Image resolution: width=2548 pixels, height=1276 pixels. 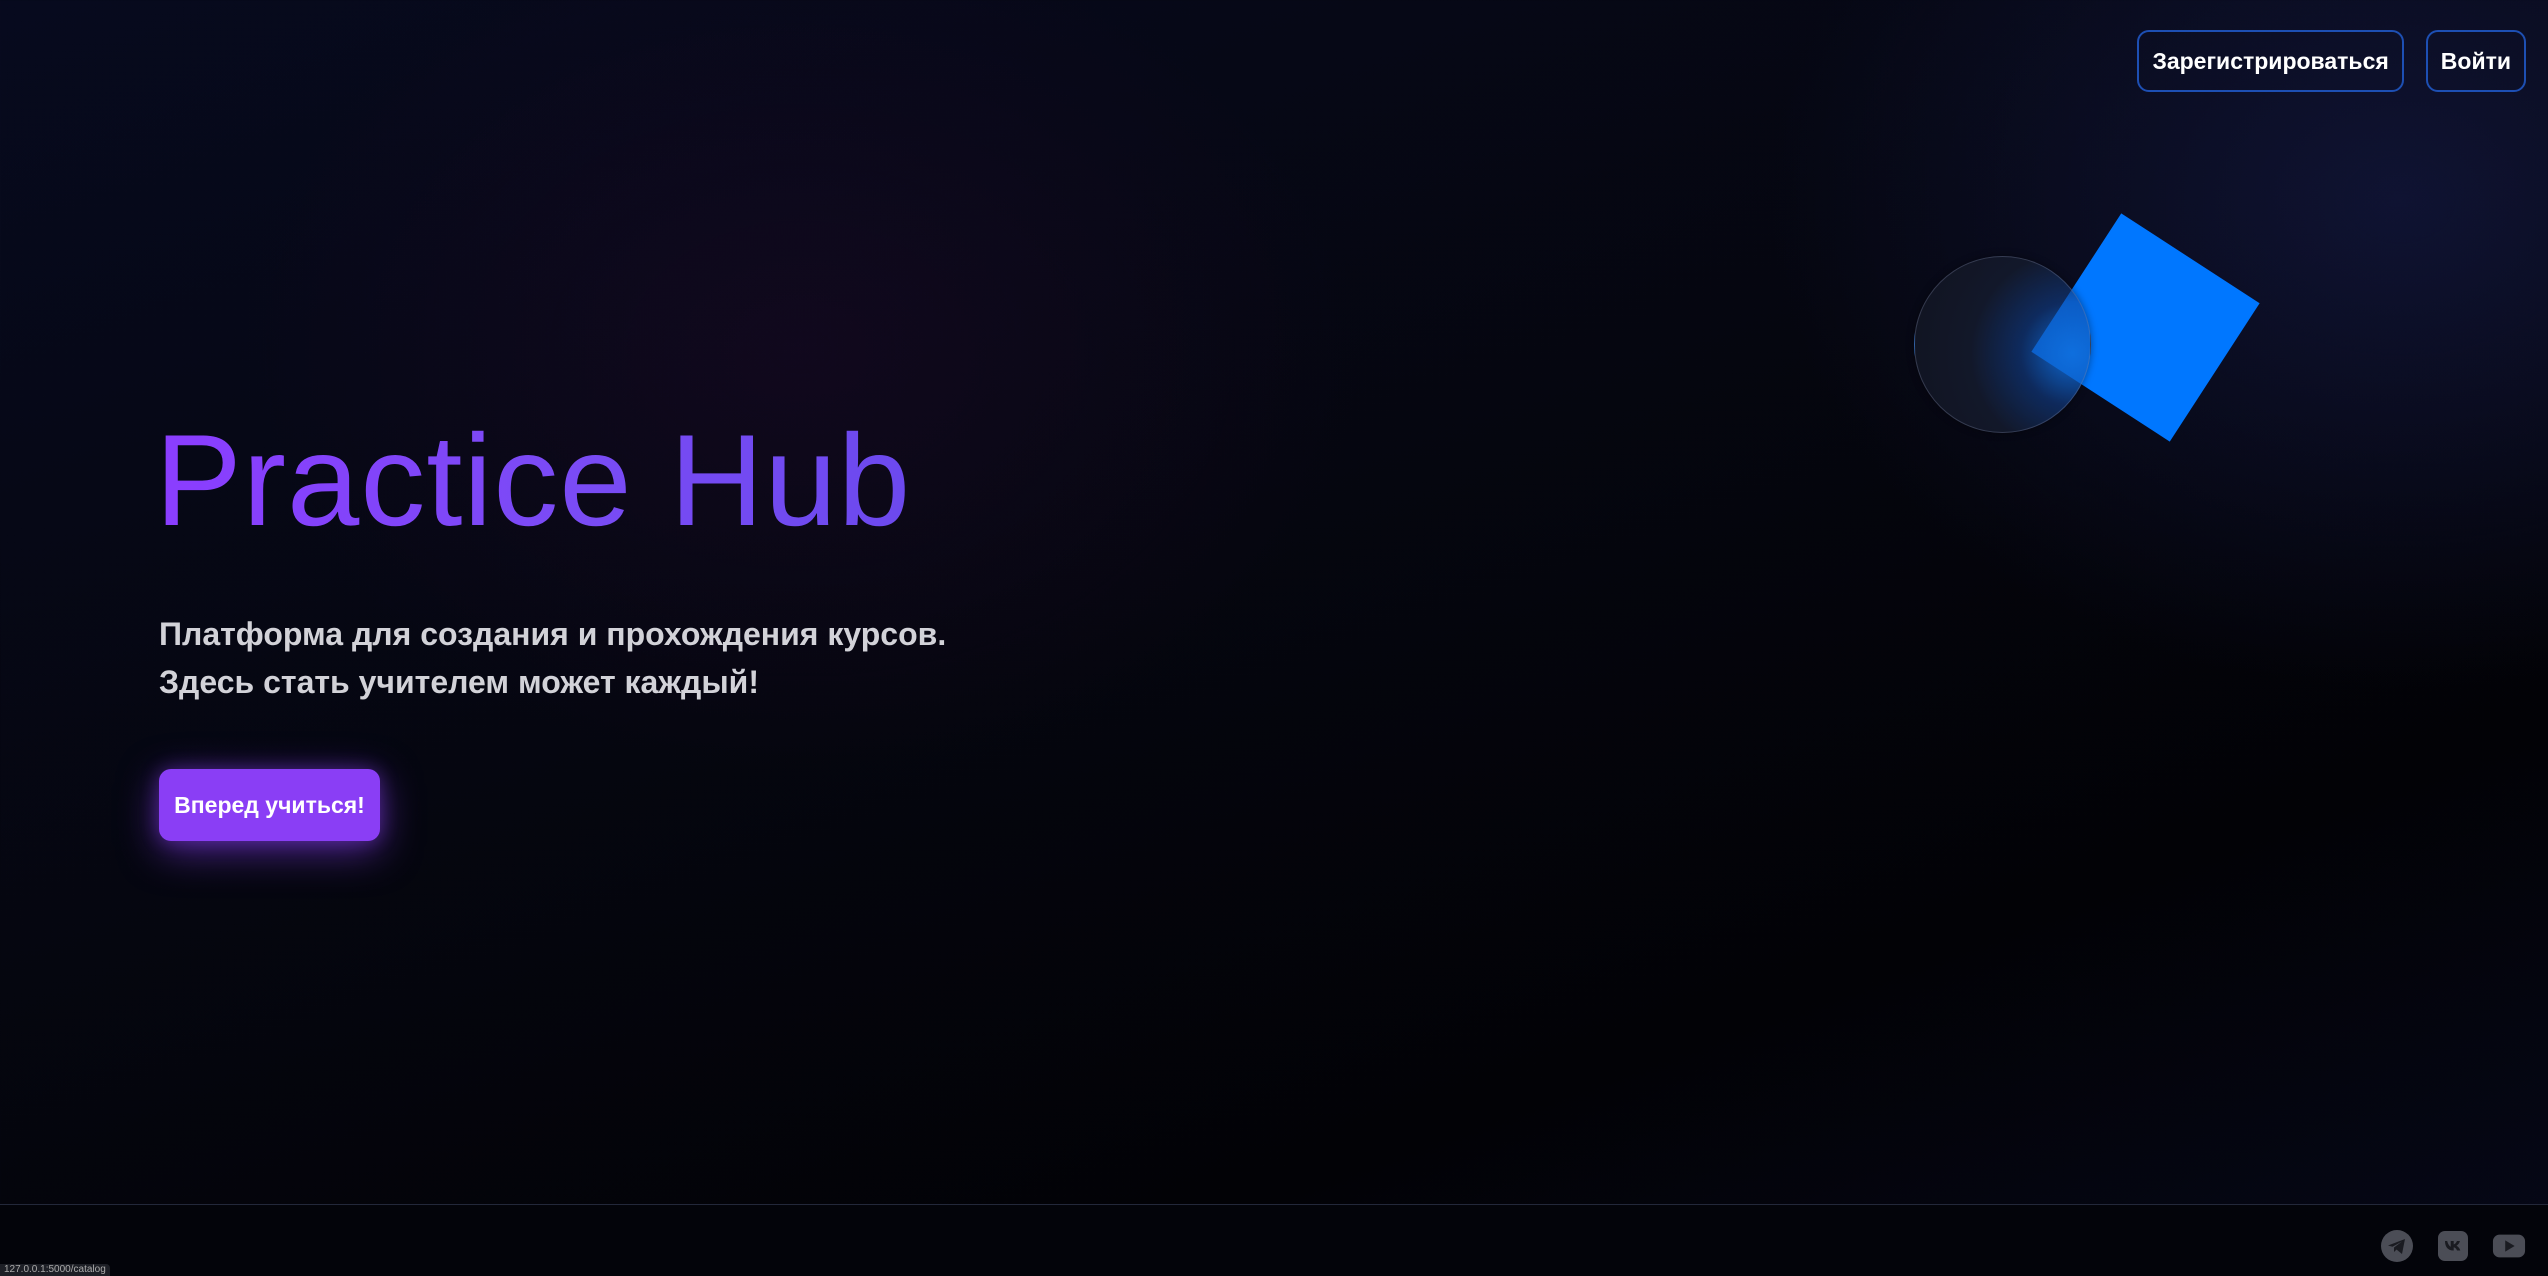 What do you see at coordinates (533, 480) in the screenshot?
I see `hero-title: Practice Hub` at bounding box center [533, 480].